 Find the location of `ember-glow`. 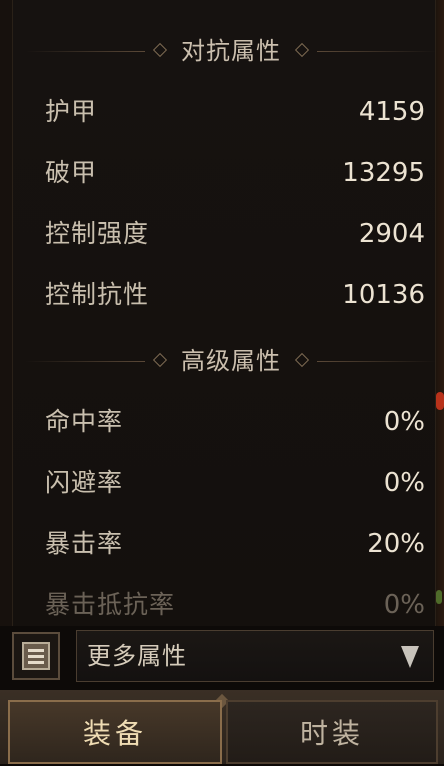

ember-glow is located at coordinates (440, 401).